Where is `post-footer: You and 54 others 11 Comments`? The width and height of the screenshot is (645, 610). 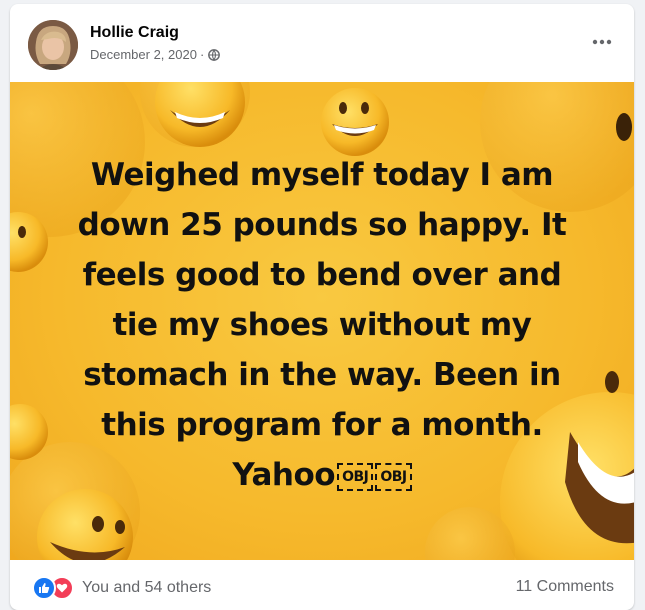 post-footer: You and 54 others 11 Comments is located at coordinates (322, 585).